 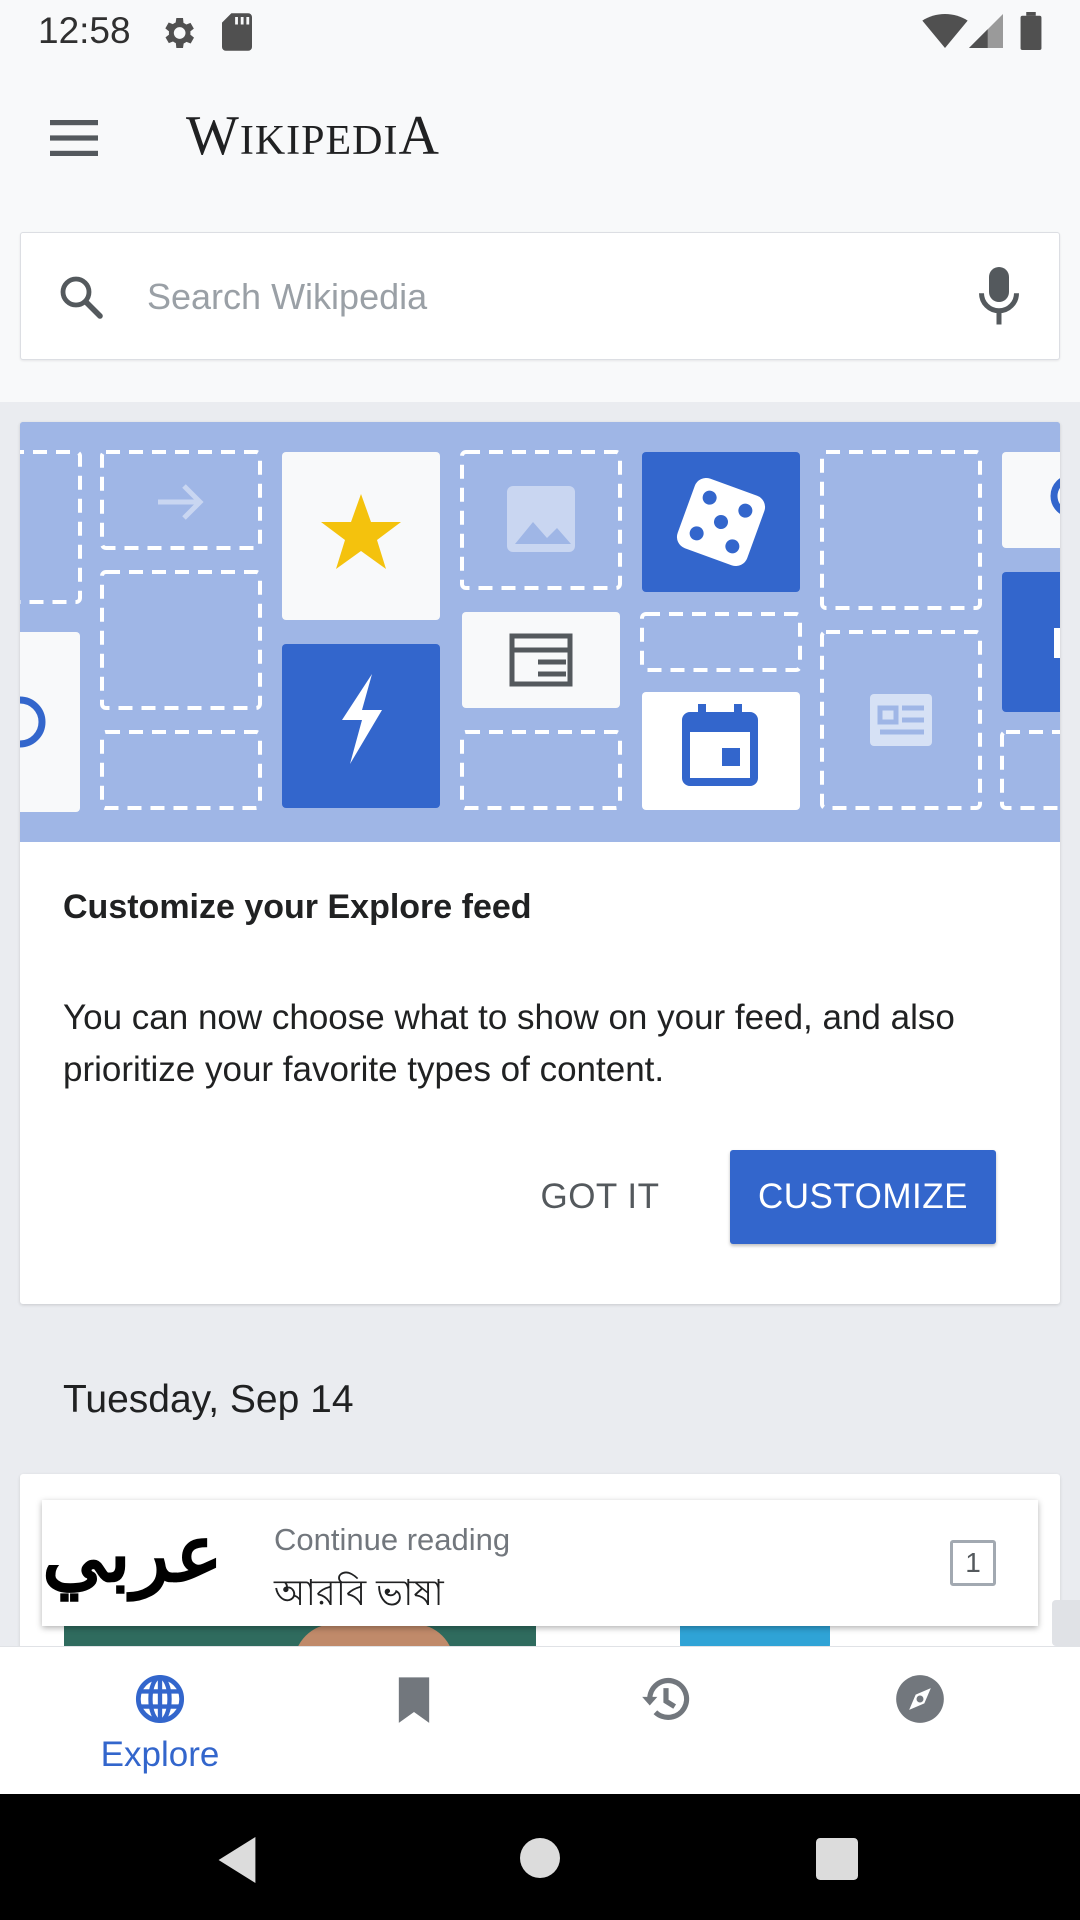 I want to click on back-icon, so click(x=237, y=1860).